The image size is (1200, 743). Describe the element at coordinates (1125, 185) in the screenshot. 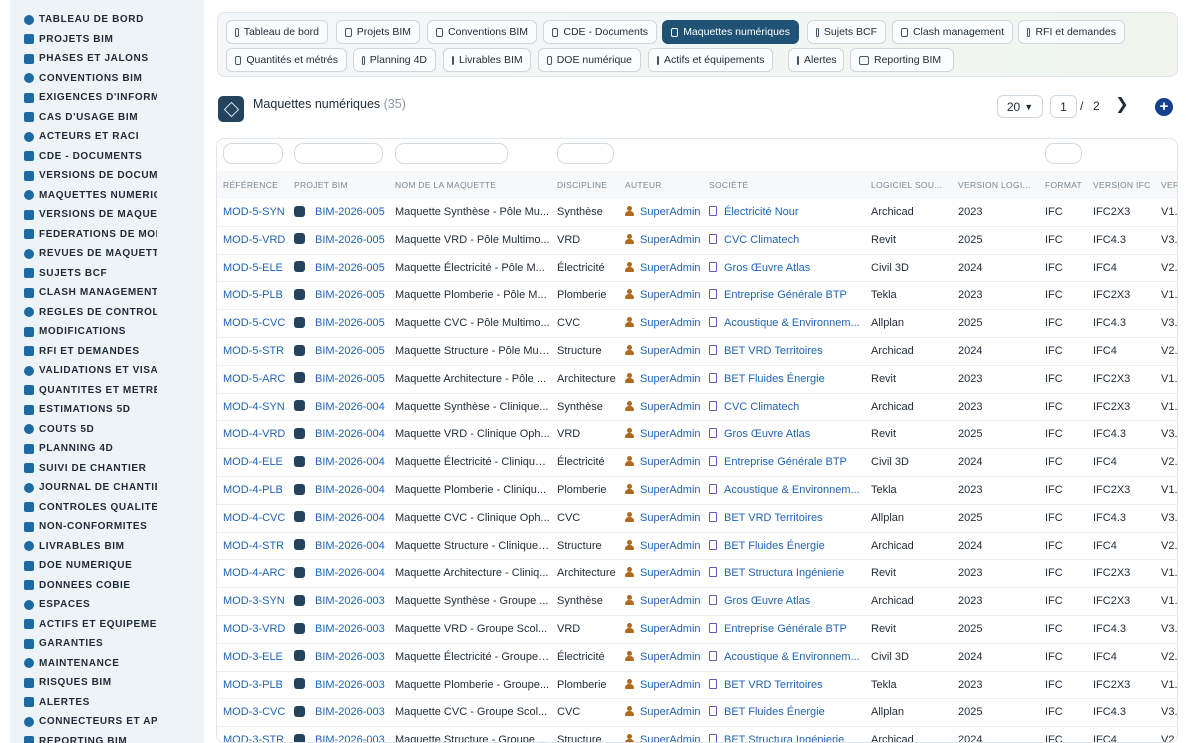

I see `col-ifc-version-header: VERSION IFC` at that location.